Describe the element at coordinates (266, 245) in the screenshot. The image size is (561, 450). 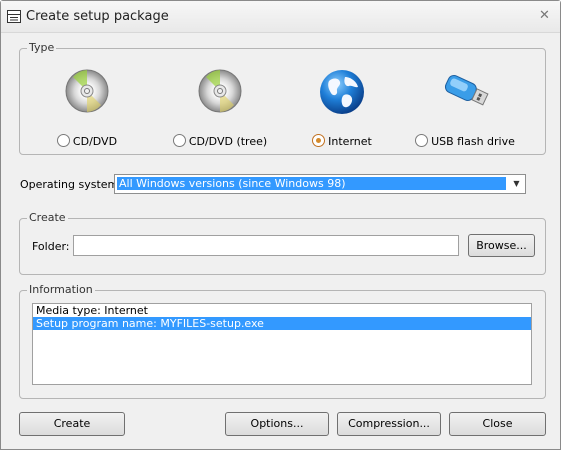
I see `folder-input` at that location.